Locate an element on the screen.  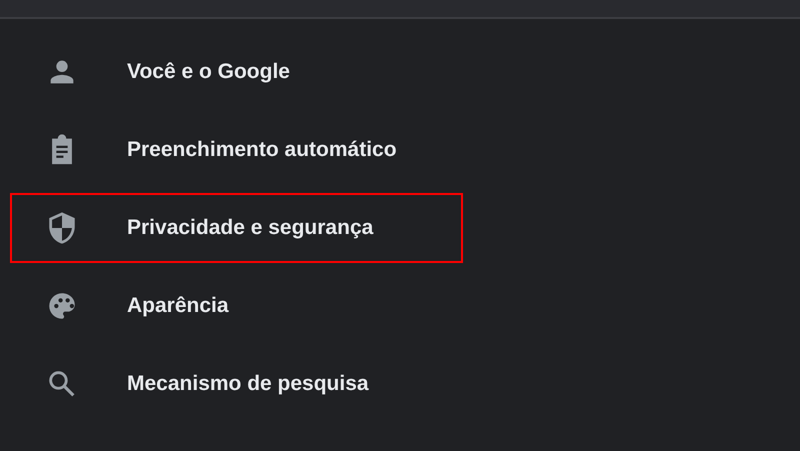
menu-item: Aparência is located at coordinates (236, 306).